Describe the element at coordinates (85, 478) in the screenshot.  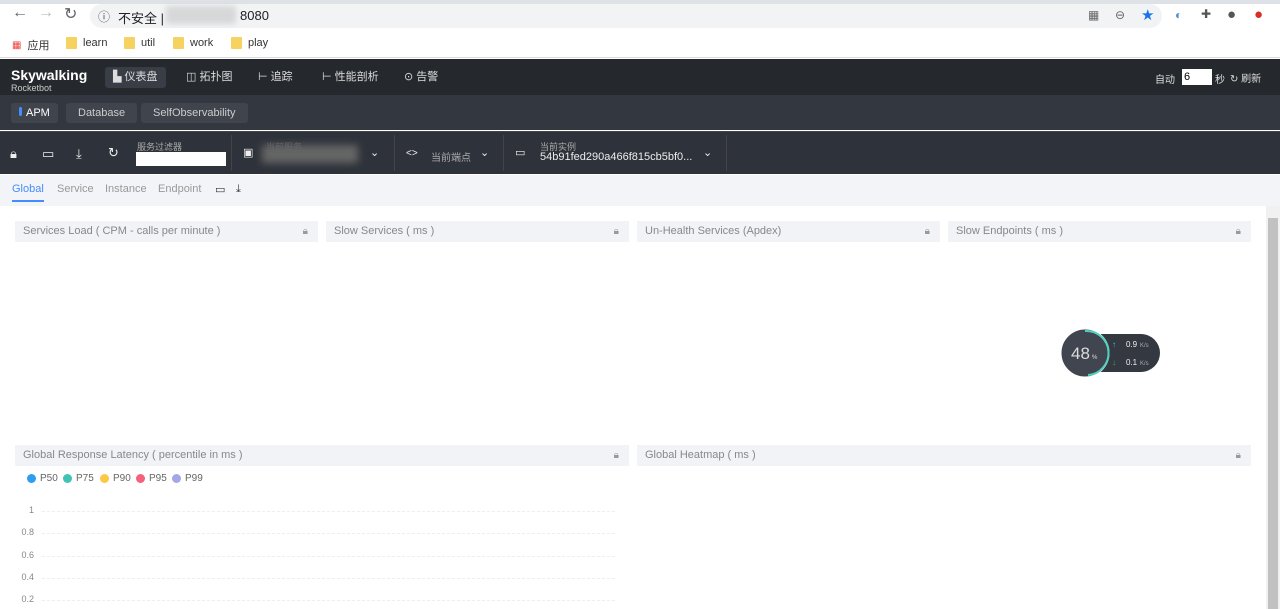
I see `legend-label: P75` at that location.